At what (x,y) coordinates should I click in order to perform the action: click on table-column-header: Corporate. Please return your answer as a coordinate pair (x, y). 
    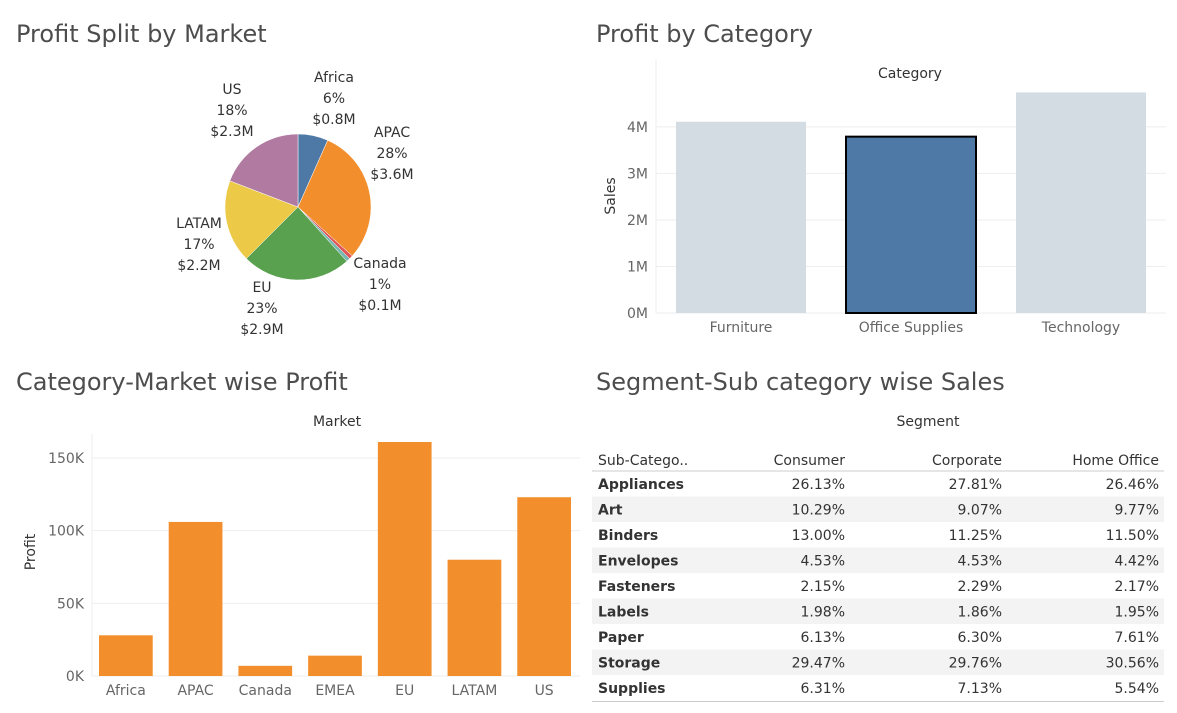
    Looking at the image, I should click on (967, 461).